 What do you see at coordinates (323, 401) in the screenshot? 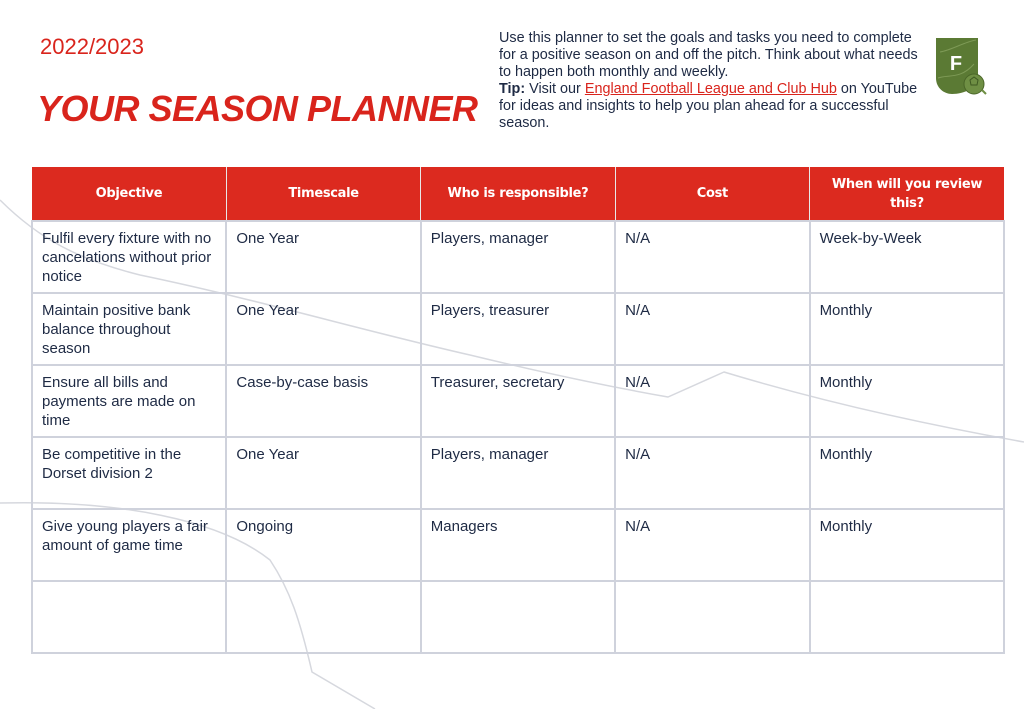
I see `cell-timescale: Case-by-case basis` at bounding box center [323, 401].